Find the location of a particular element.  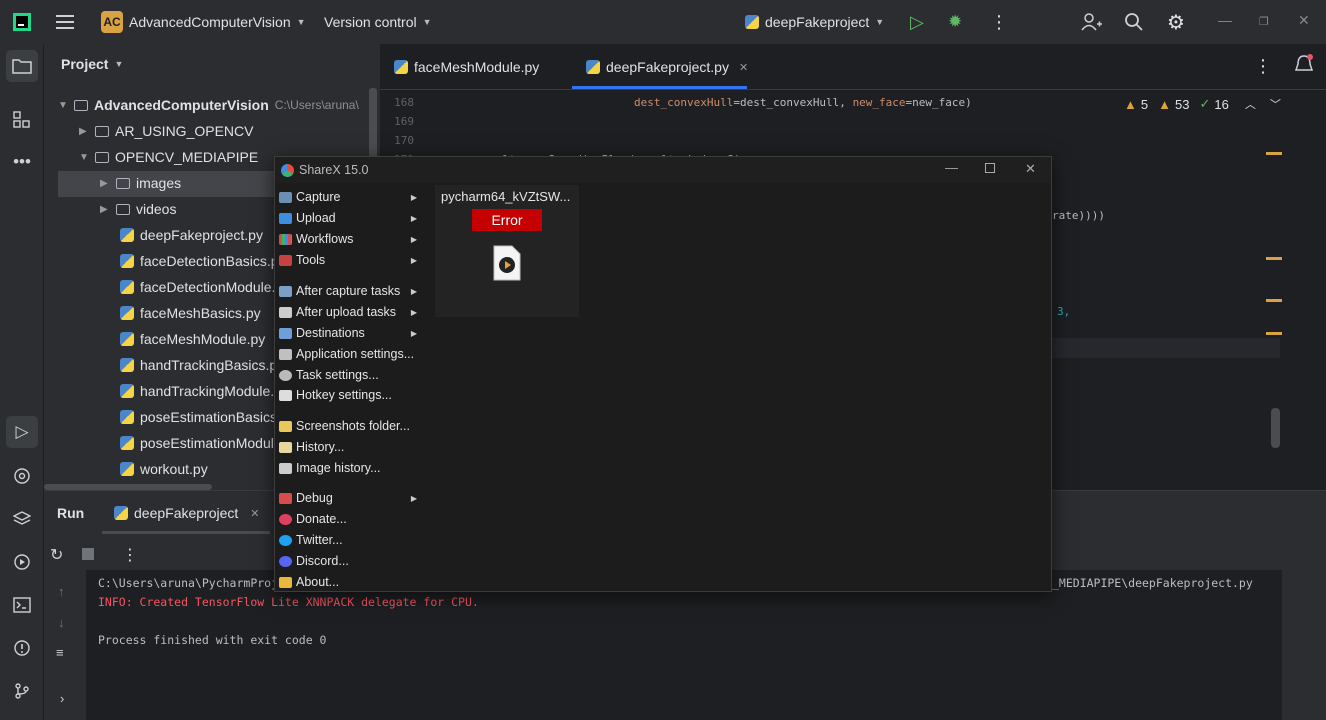

task-status-badge: Error is located at coordinates (507, 220).